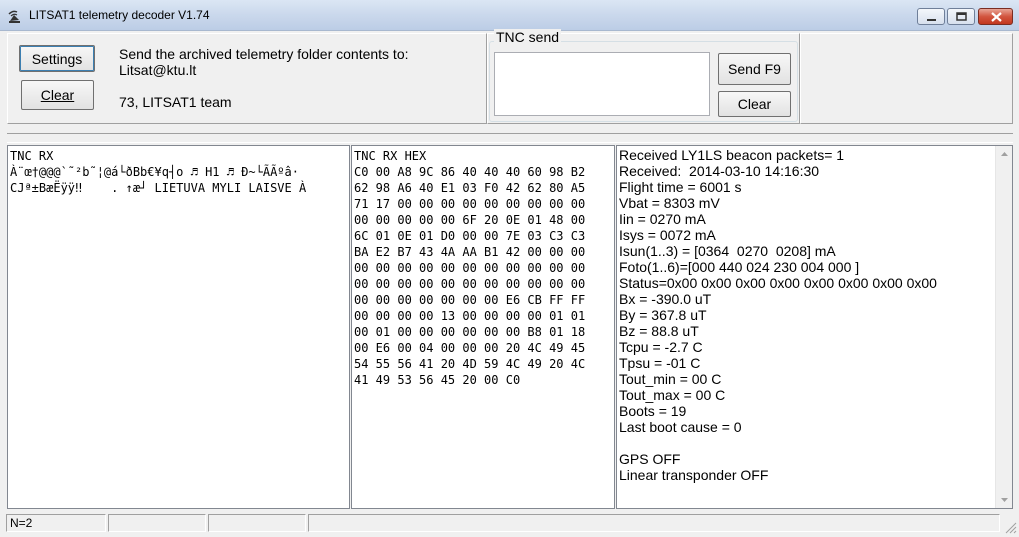  What do you see at coordinates (670, 379) in the screenshot?
I see `telemetry-line: Tout_min = 00 C` at bounding box center [670, 379].